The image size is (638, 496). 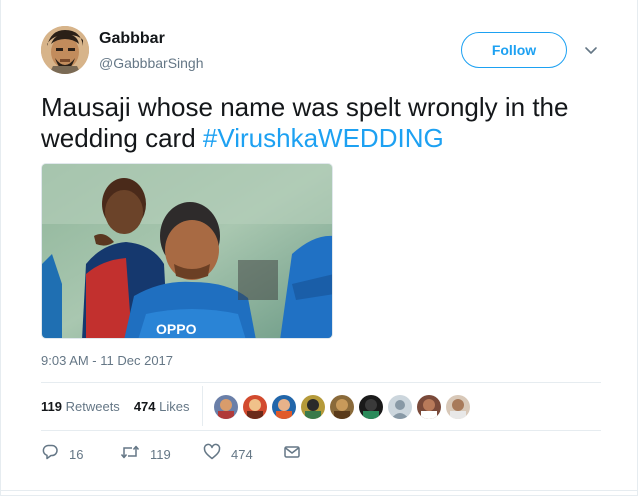 I want to click on likes-count: 474, so click(x=144, y=406).